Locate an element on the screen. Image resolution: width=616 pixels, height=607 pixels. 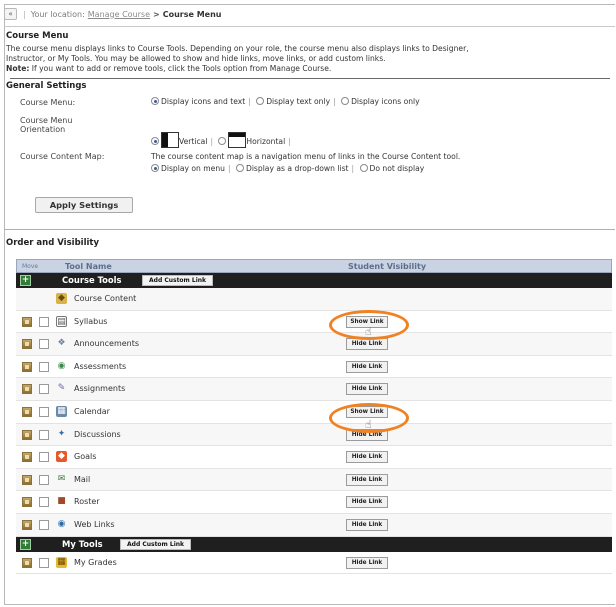
option-label: Display icons and text is located at coordinates (203, 101).